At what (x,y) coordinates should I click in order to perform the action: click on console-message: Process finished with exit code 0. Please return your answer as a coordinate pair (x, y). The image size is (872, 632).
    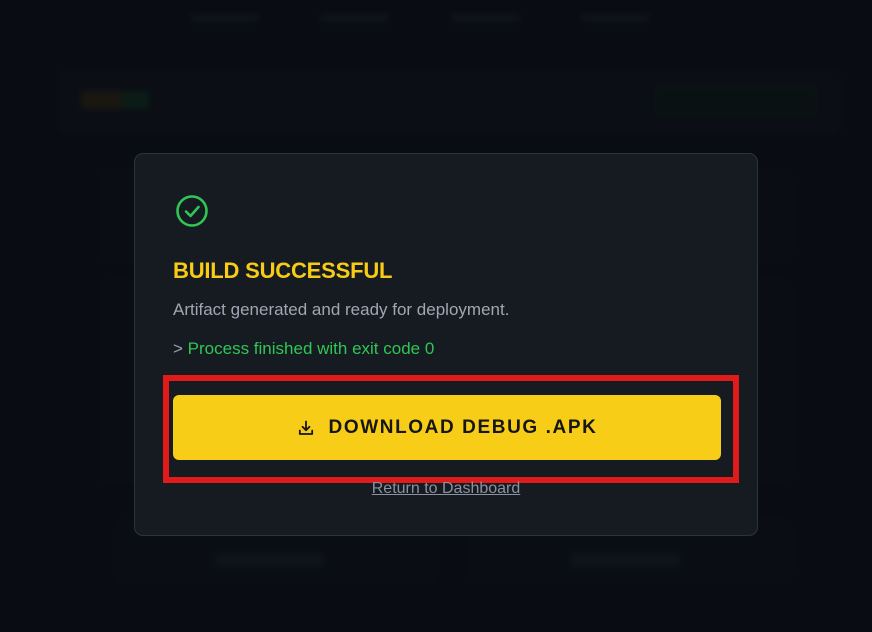
    Looking at the image, I should click on (311, 348).